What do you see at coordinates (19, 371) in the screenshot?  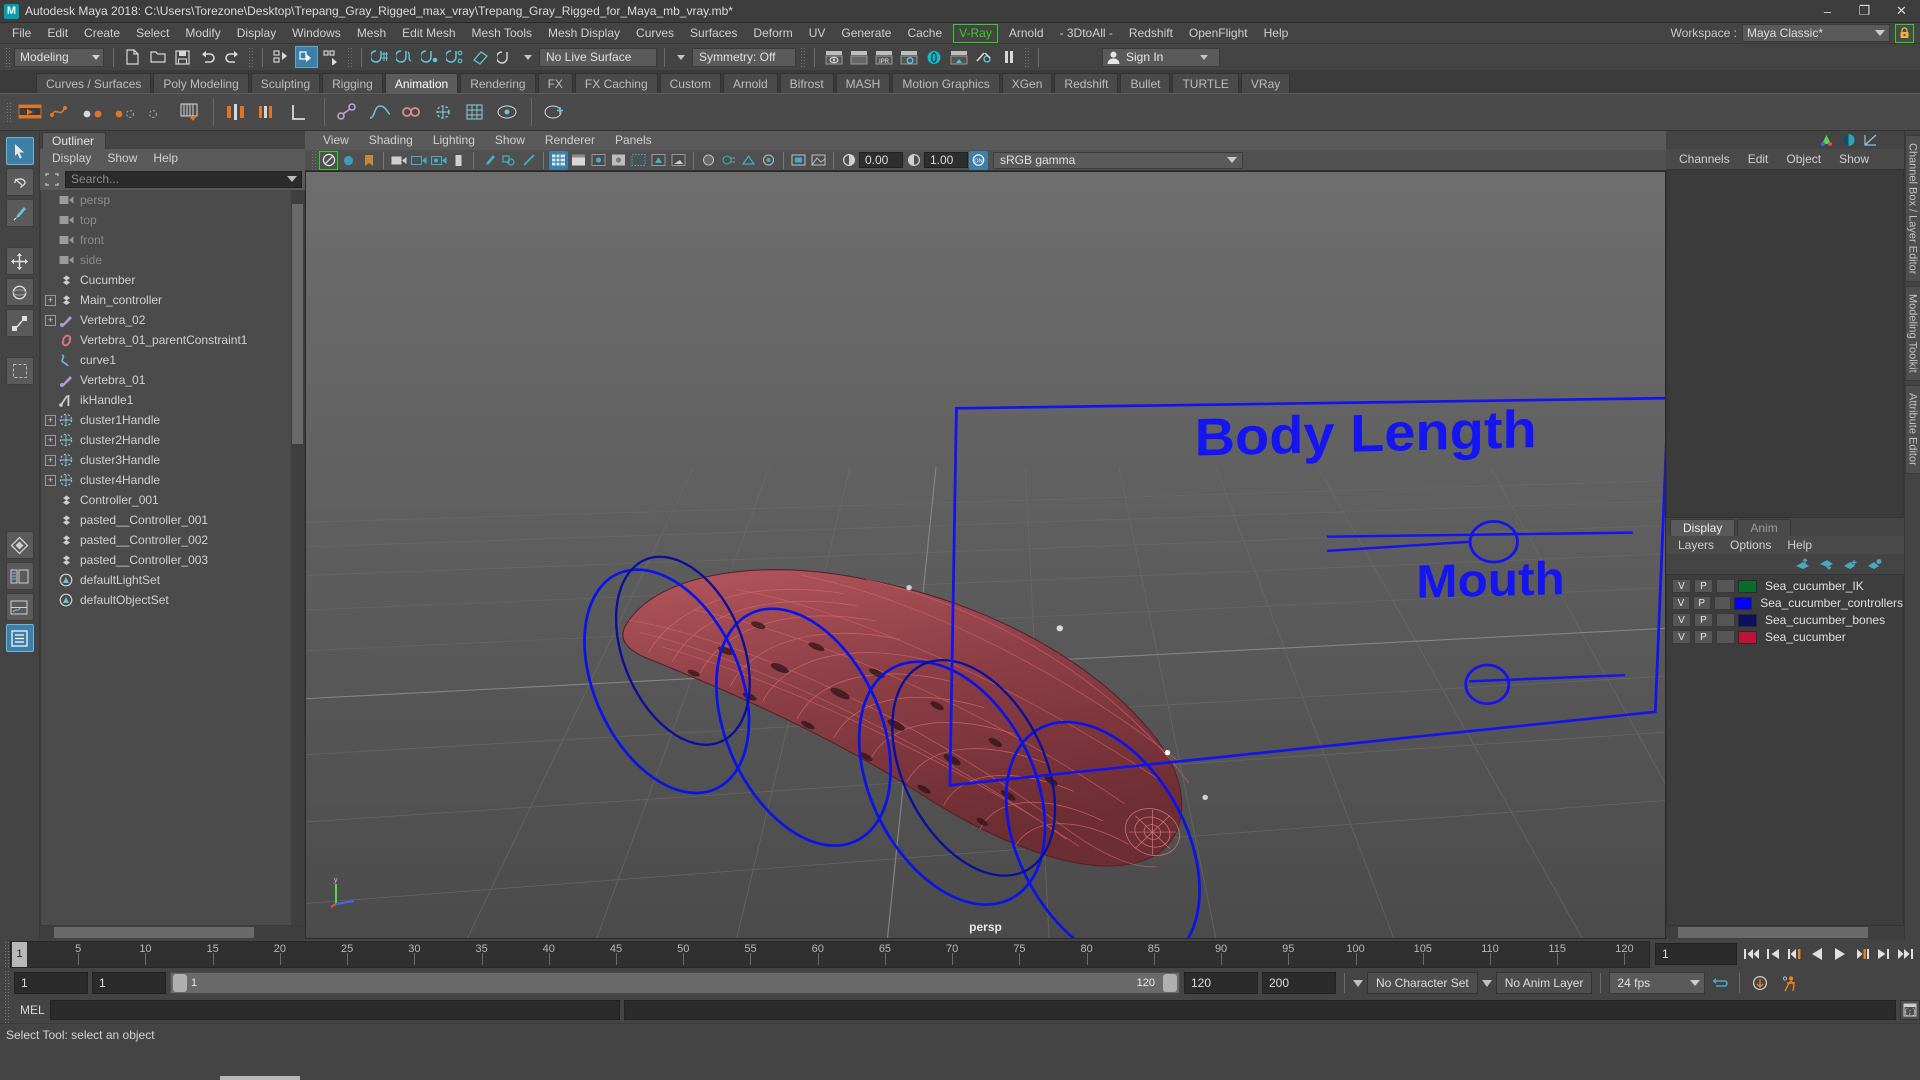 I see `last-tool-button` at bounding box center [19, 371].